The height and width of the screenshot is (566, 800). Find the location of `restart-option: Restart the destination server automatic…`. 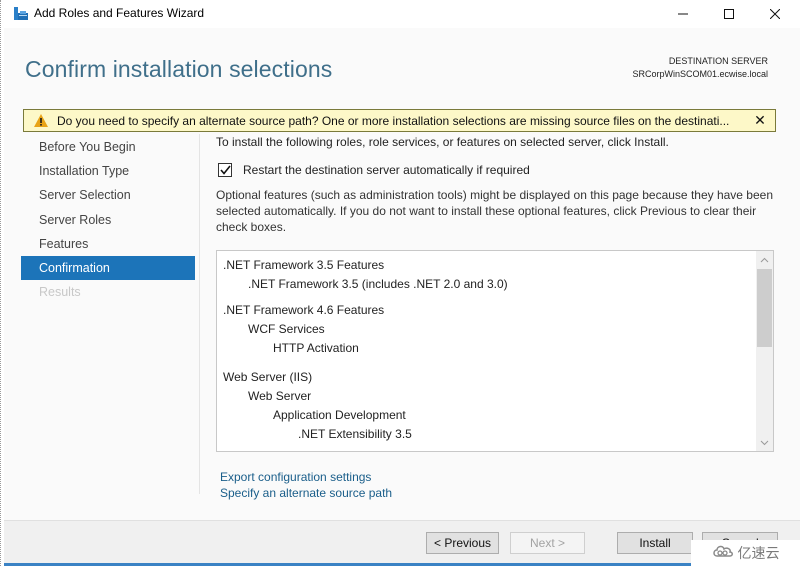

restart-option: Restart the destination server automatic… is located at coordinates (374, 170).